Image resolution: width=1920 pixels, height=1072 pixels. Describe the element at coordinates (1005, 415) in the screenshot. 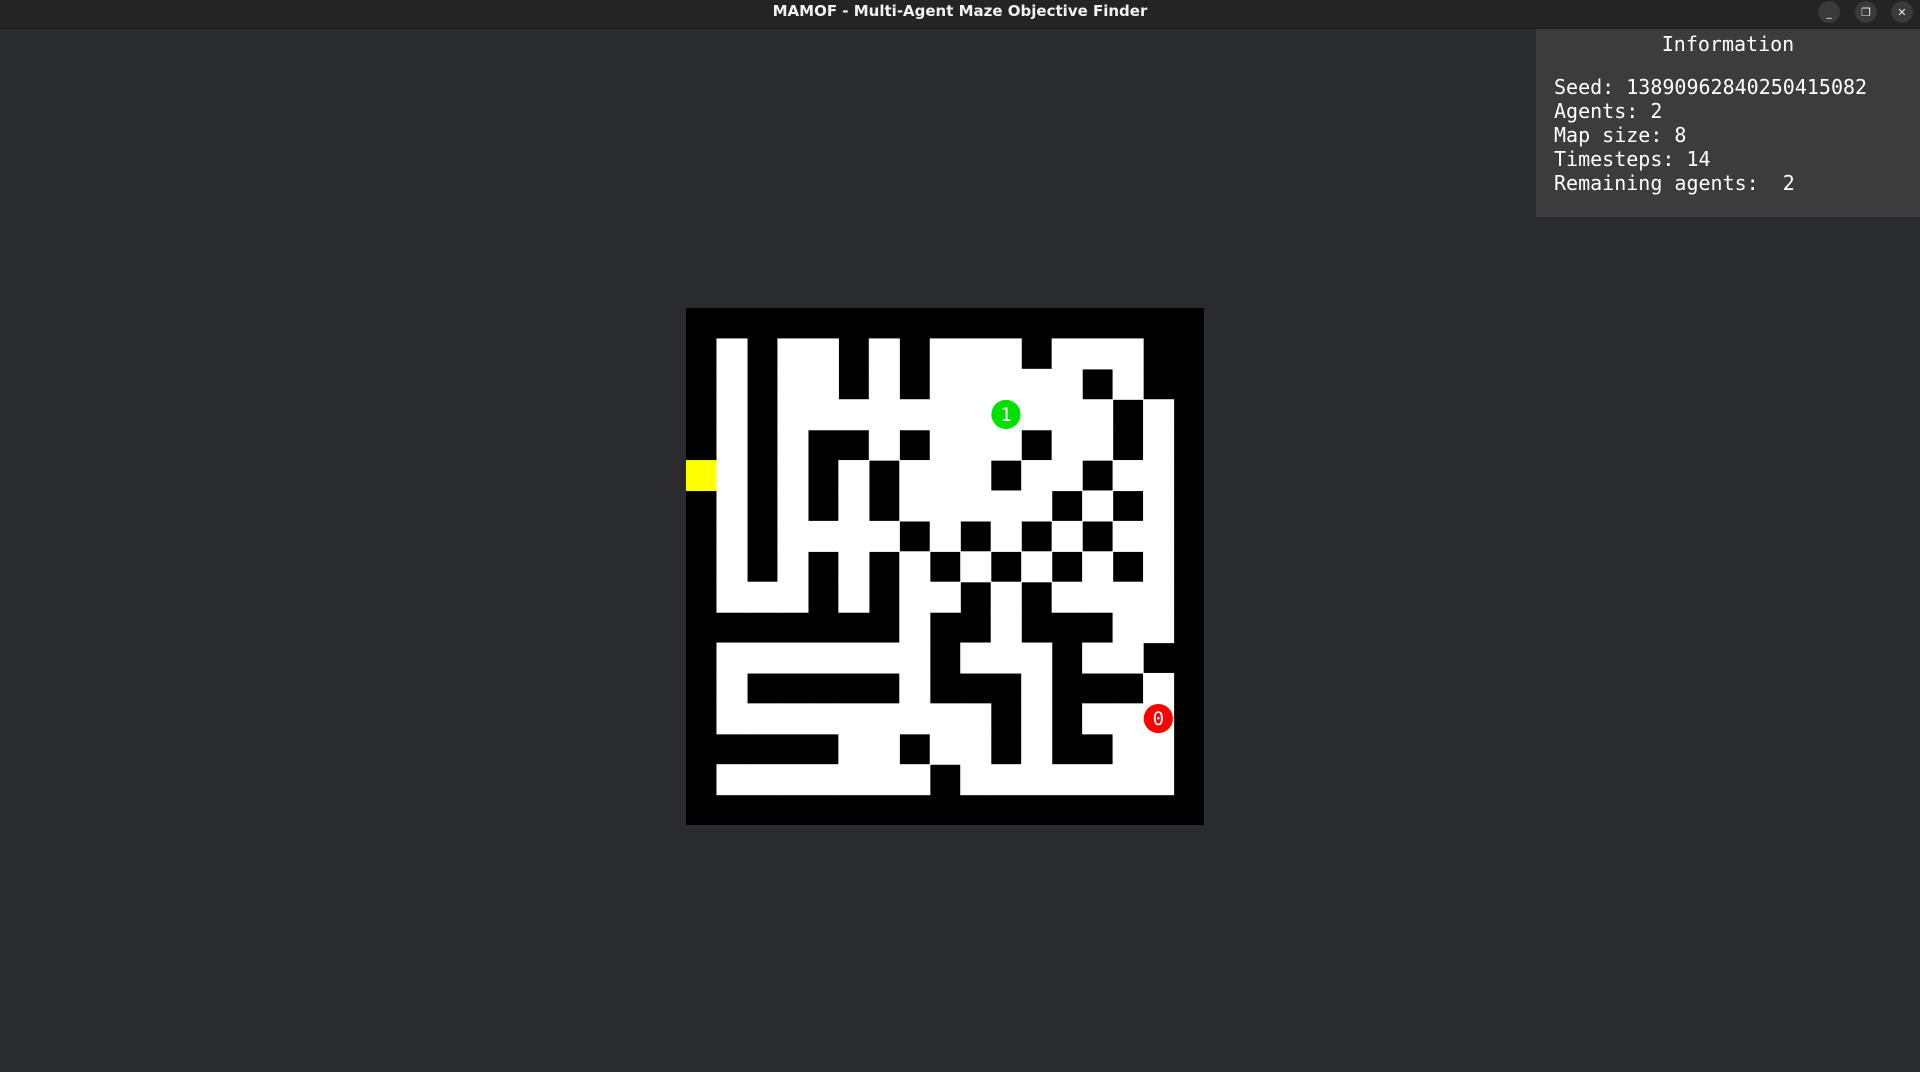

I see `agent-label: 1` at that location.